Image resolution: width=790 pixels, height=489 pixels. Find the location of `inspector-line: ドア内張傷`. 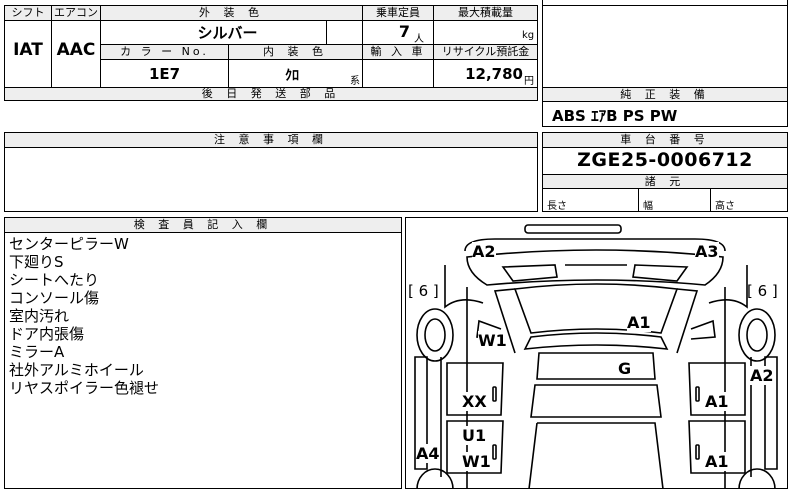

inspector-line: ドア内張傷 is located at coordinates (47, 334).